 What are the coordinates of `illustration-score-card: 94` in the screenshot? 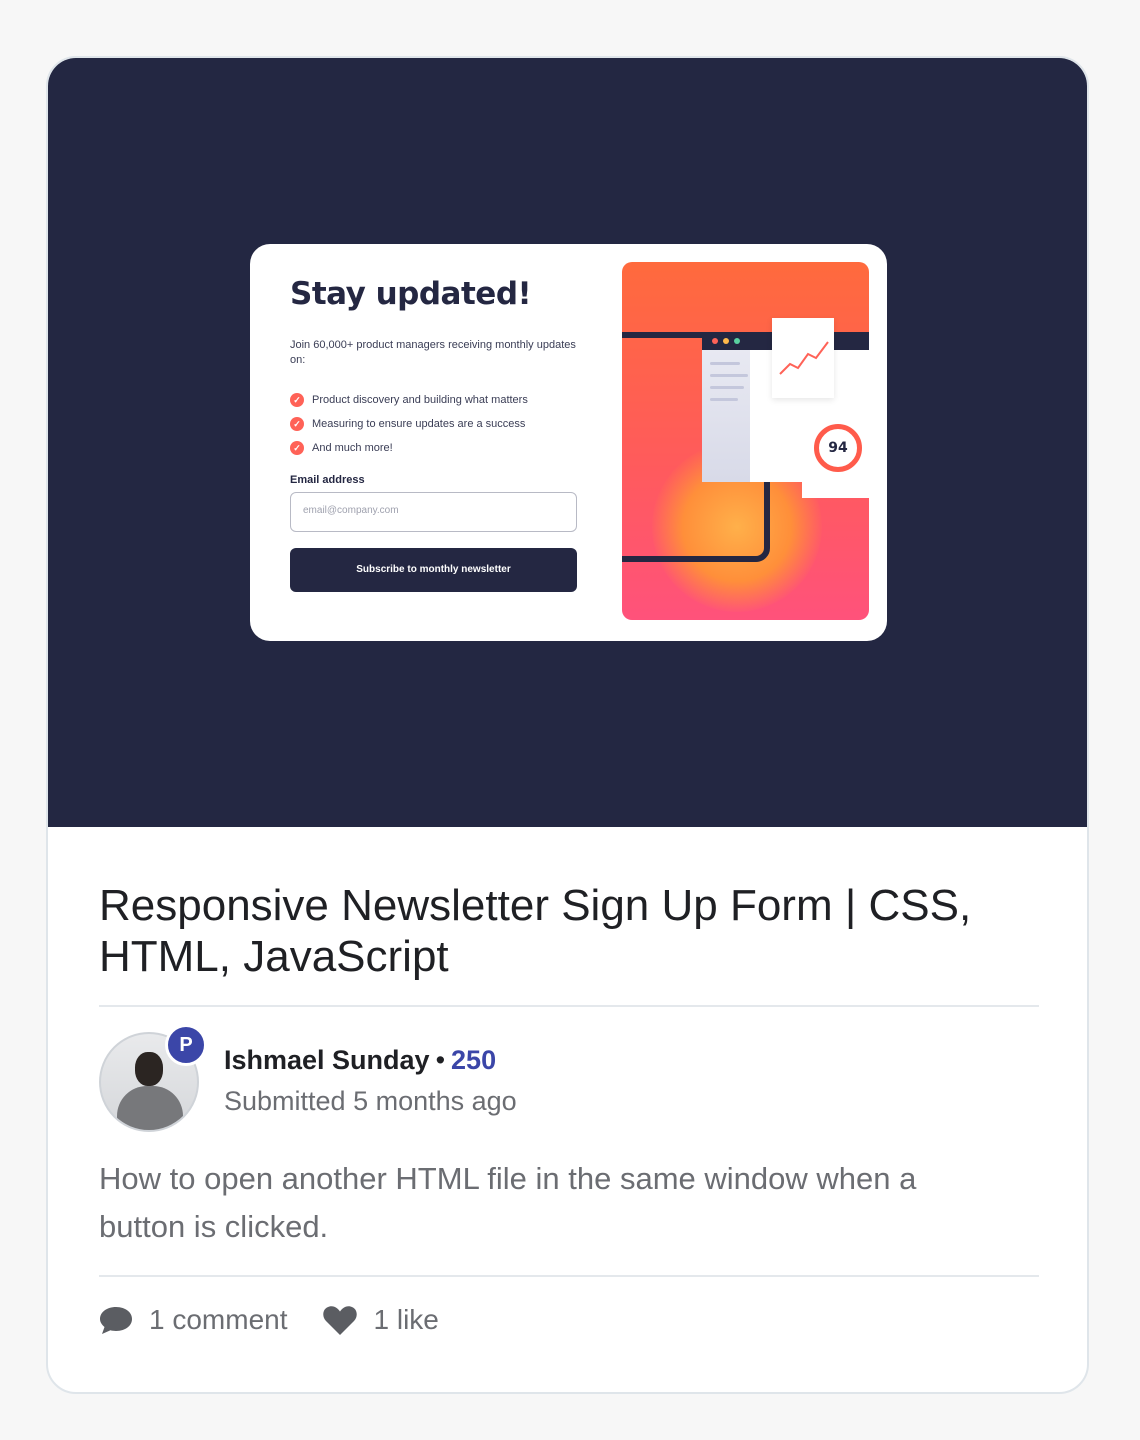 It's located at (835, 453).